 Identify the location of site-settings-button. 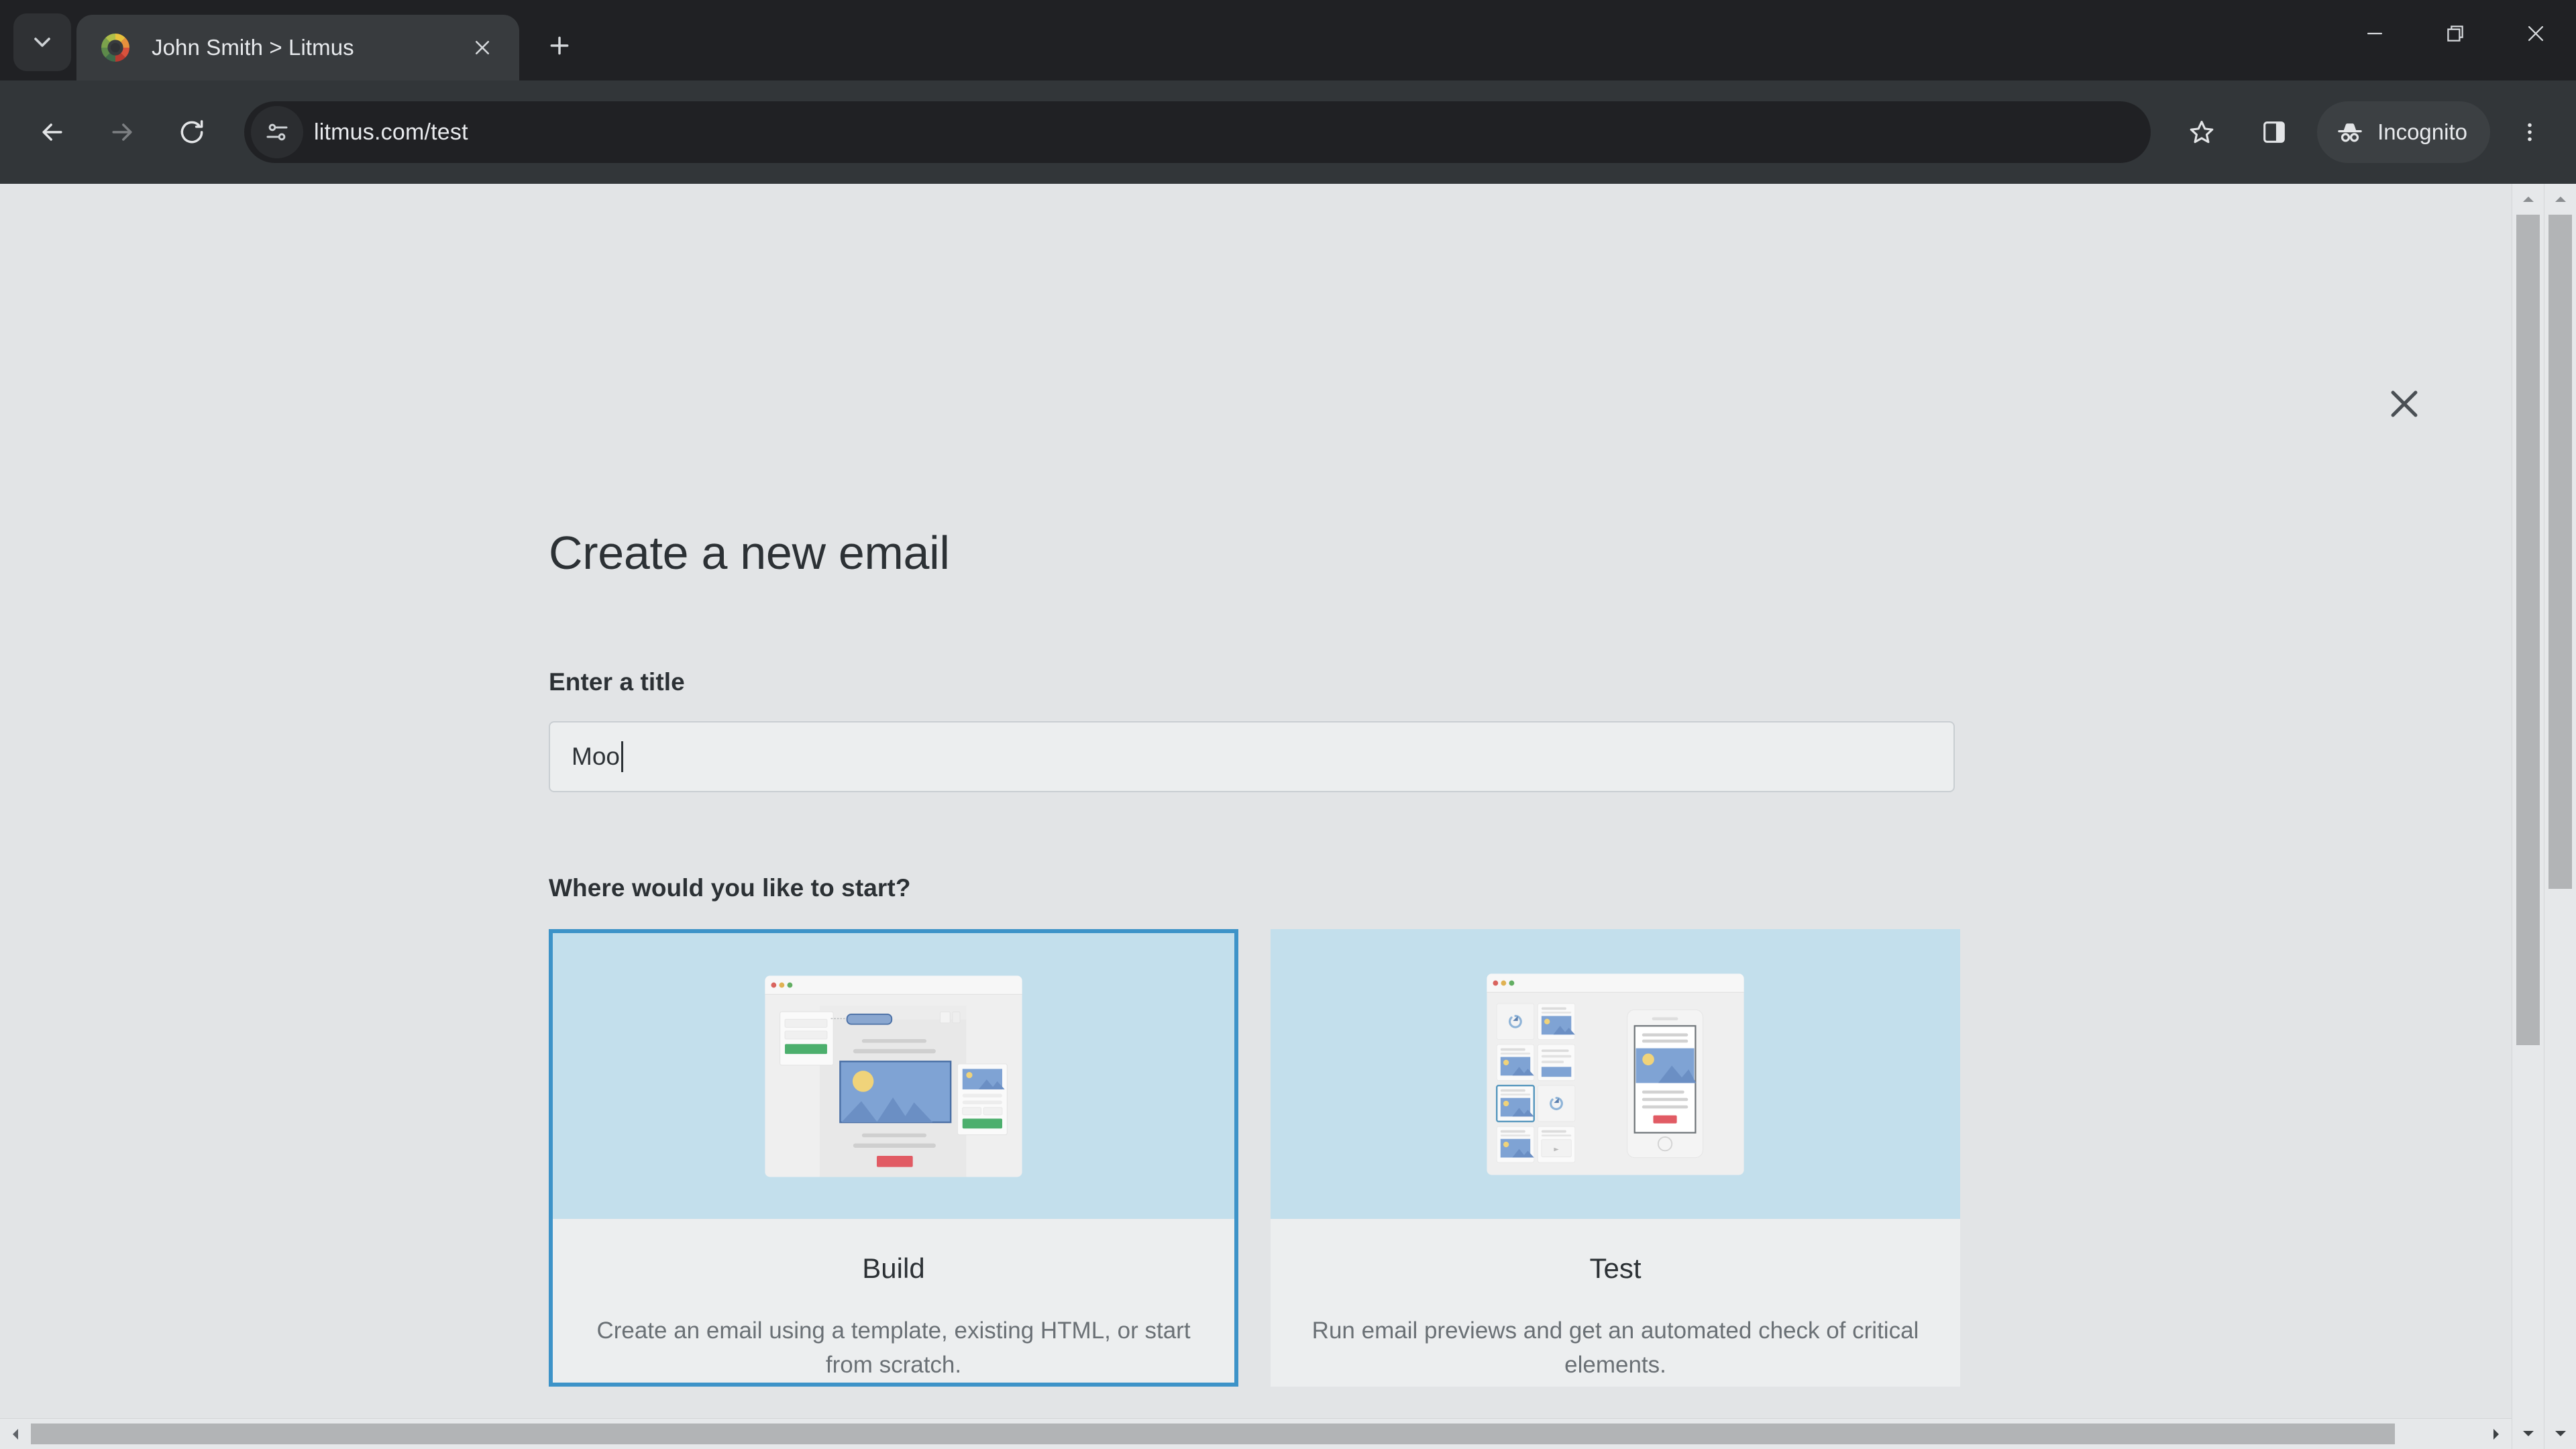
(277, 132).